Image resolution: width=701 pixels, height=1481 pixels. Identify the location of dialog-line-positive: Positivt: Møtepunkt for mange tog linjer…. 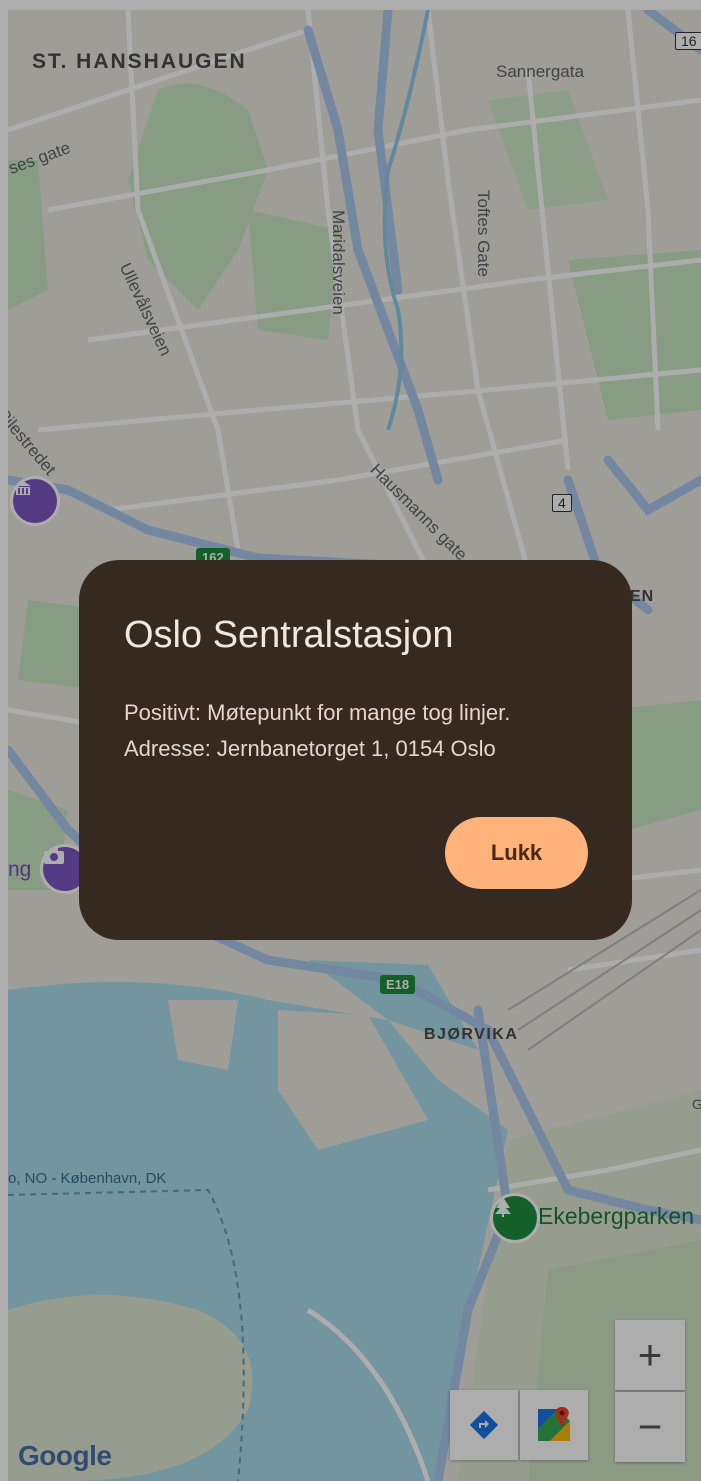
(317, 712).